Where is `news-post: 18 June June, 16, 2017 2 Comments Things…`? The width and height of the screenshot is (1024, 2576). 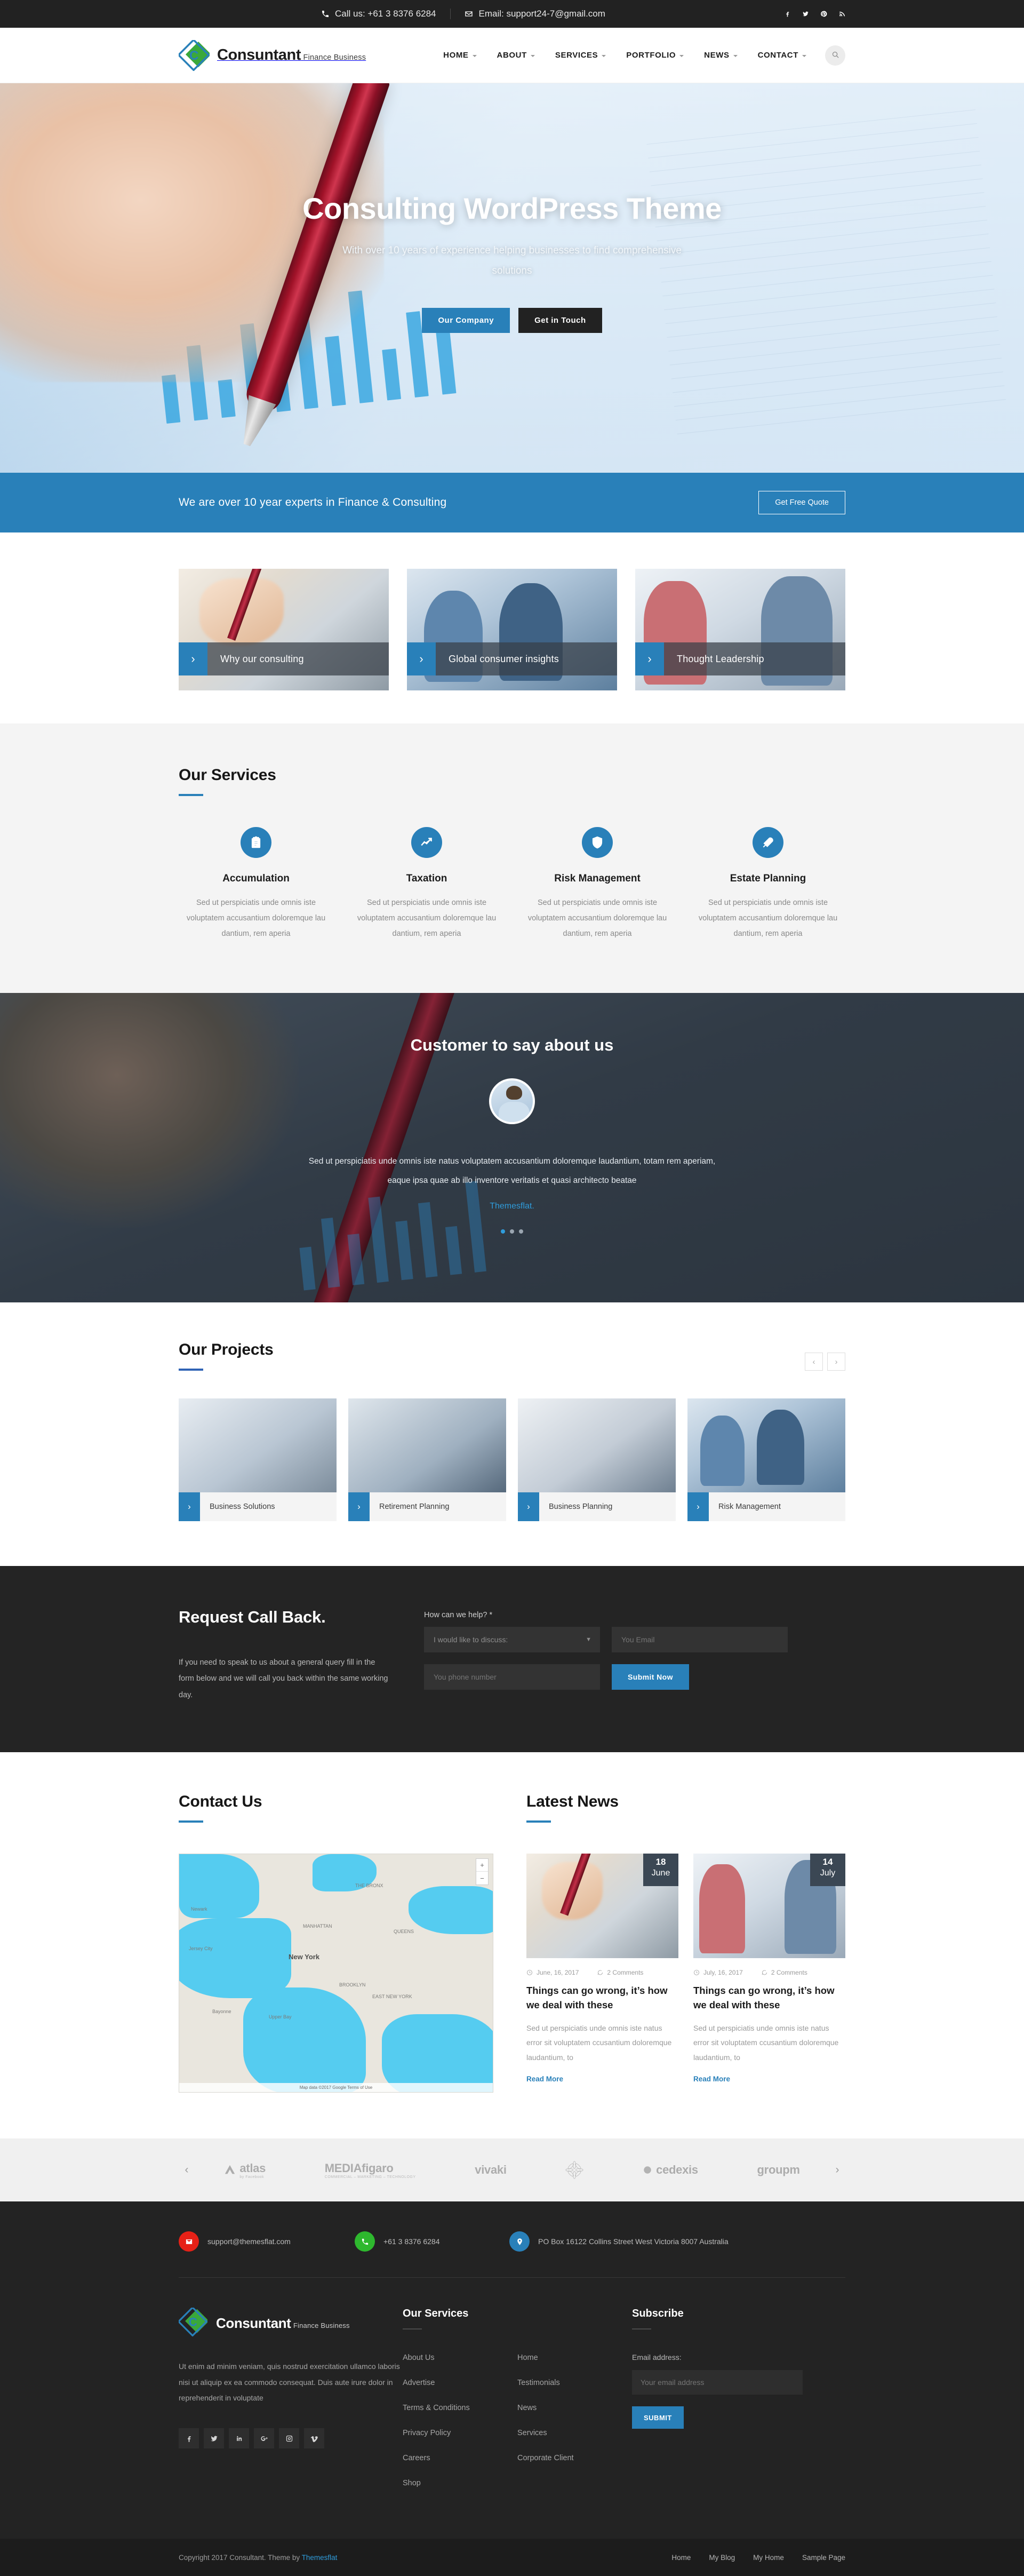 news-post: 18 June June, 16, 2017 2 Comments Things… is located at coordinates (602, 1969).